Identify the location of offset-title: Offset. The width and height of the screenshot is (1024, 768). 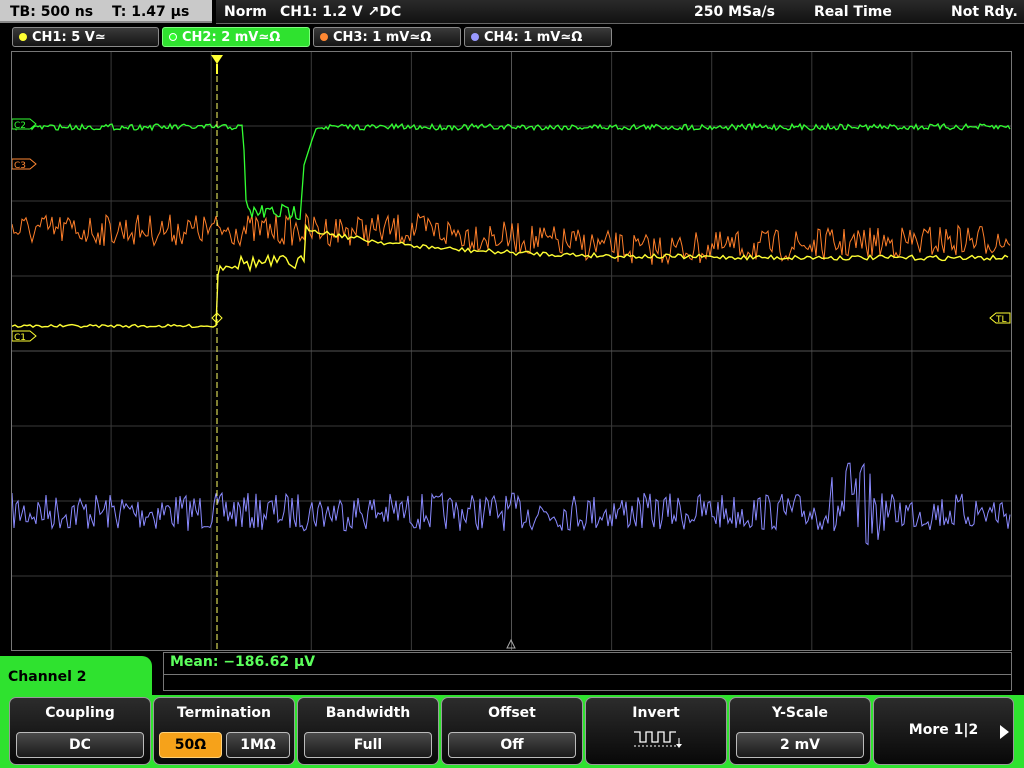
(512, 713).